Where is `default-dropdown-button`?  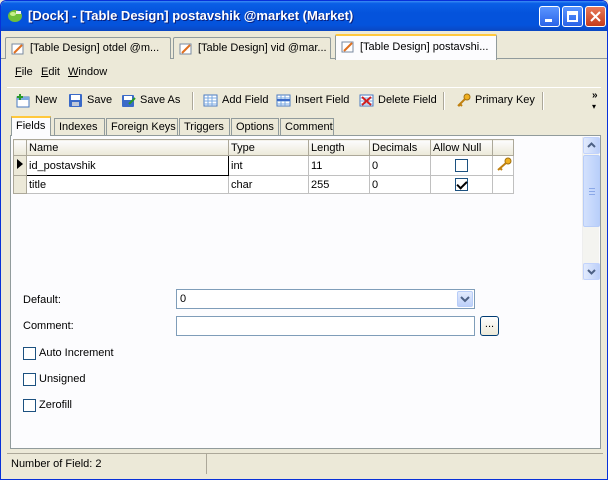 default-dropdown-button is located at coordinates (465, 299).